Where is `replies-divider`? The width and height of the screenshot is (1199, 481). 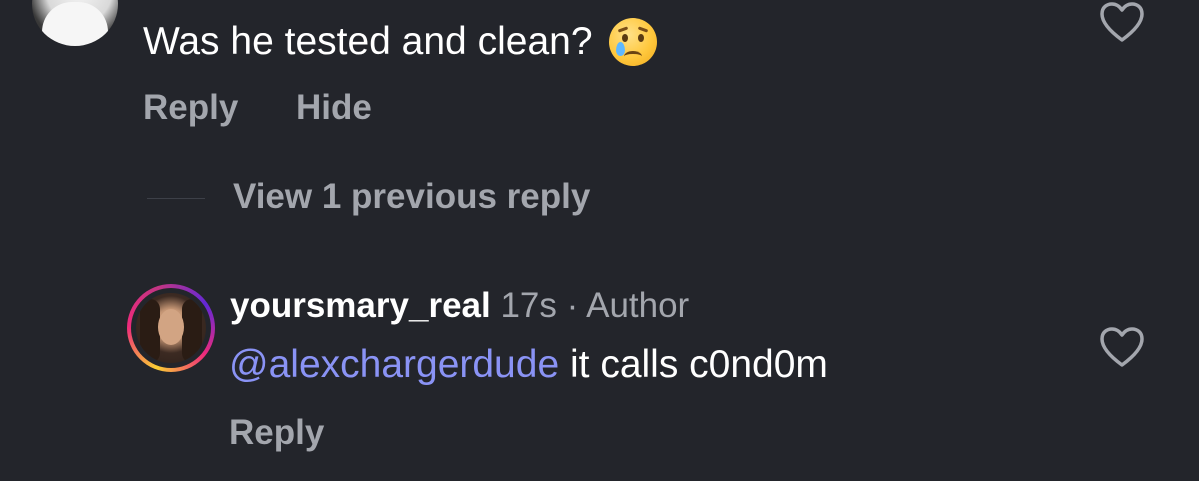 replies-divider is located at coordinates (176, 198).